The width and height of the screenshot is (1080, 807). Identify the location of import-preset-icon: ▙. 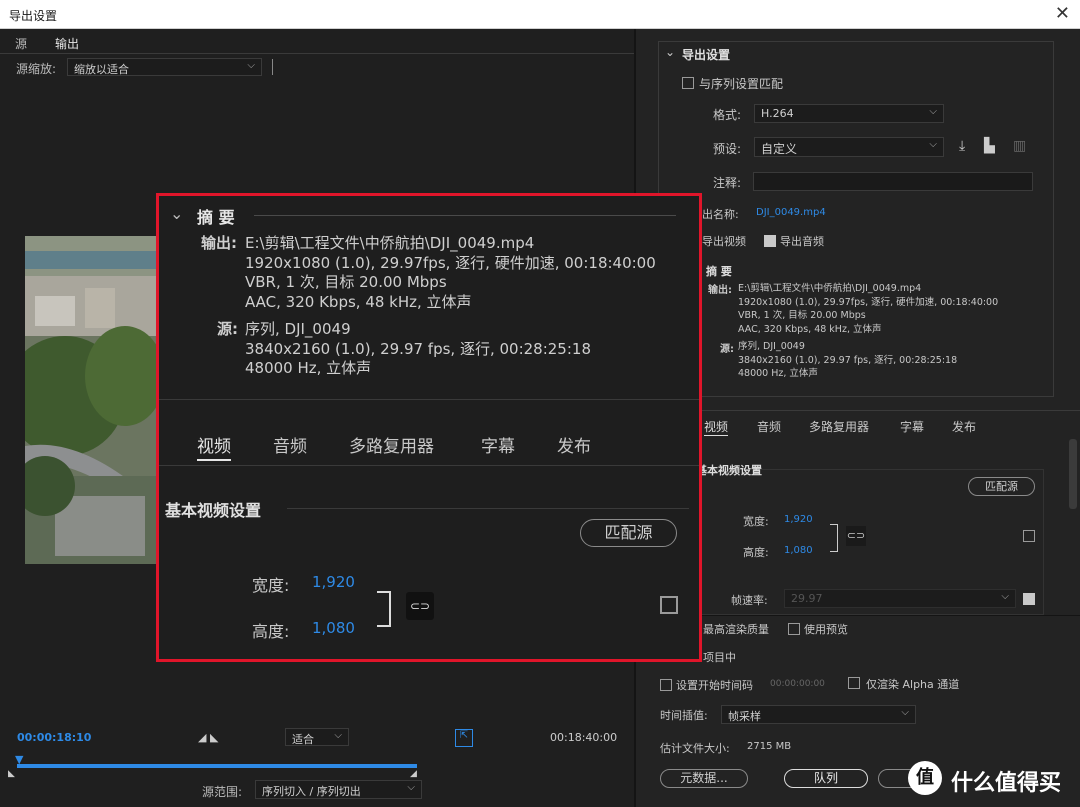
(989, 146).